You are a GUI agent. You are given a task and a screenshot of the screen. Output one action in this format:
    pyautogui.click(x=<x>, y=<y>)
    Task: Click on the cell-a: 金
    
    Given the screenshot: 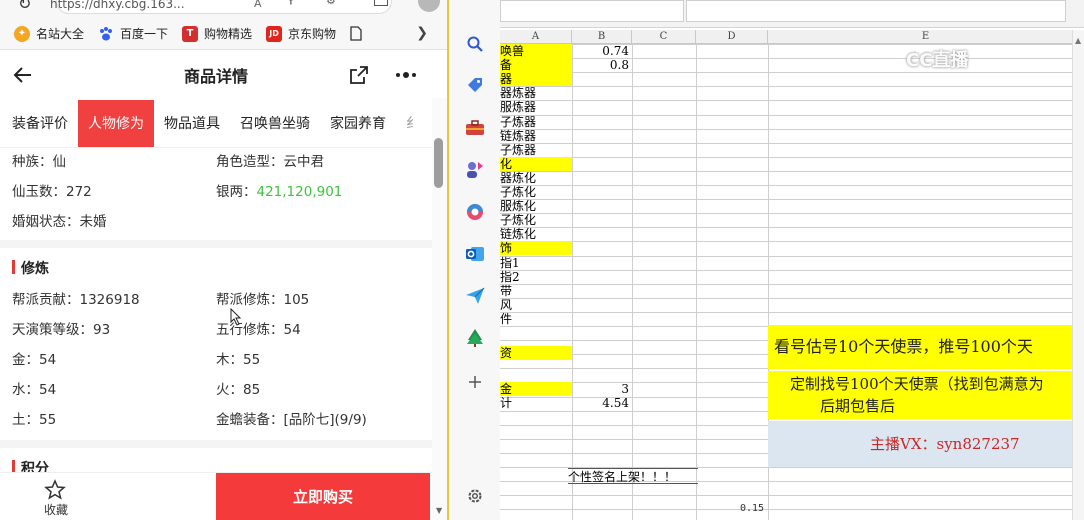 What is the action you would take?
    pyautogui.click(x=536, y=389)
    